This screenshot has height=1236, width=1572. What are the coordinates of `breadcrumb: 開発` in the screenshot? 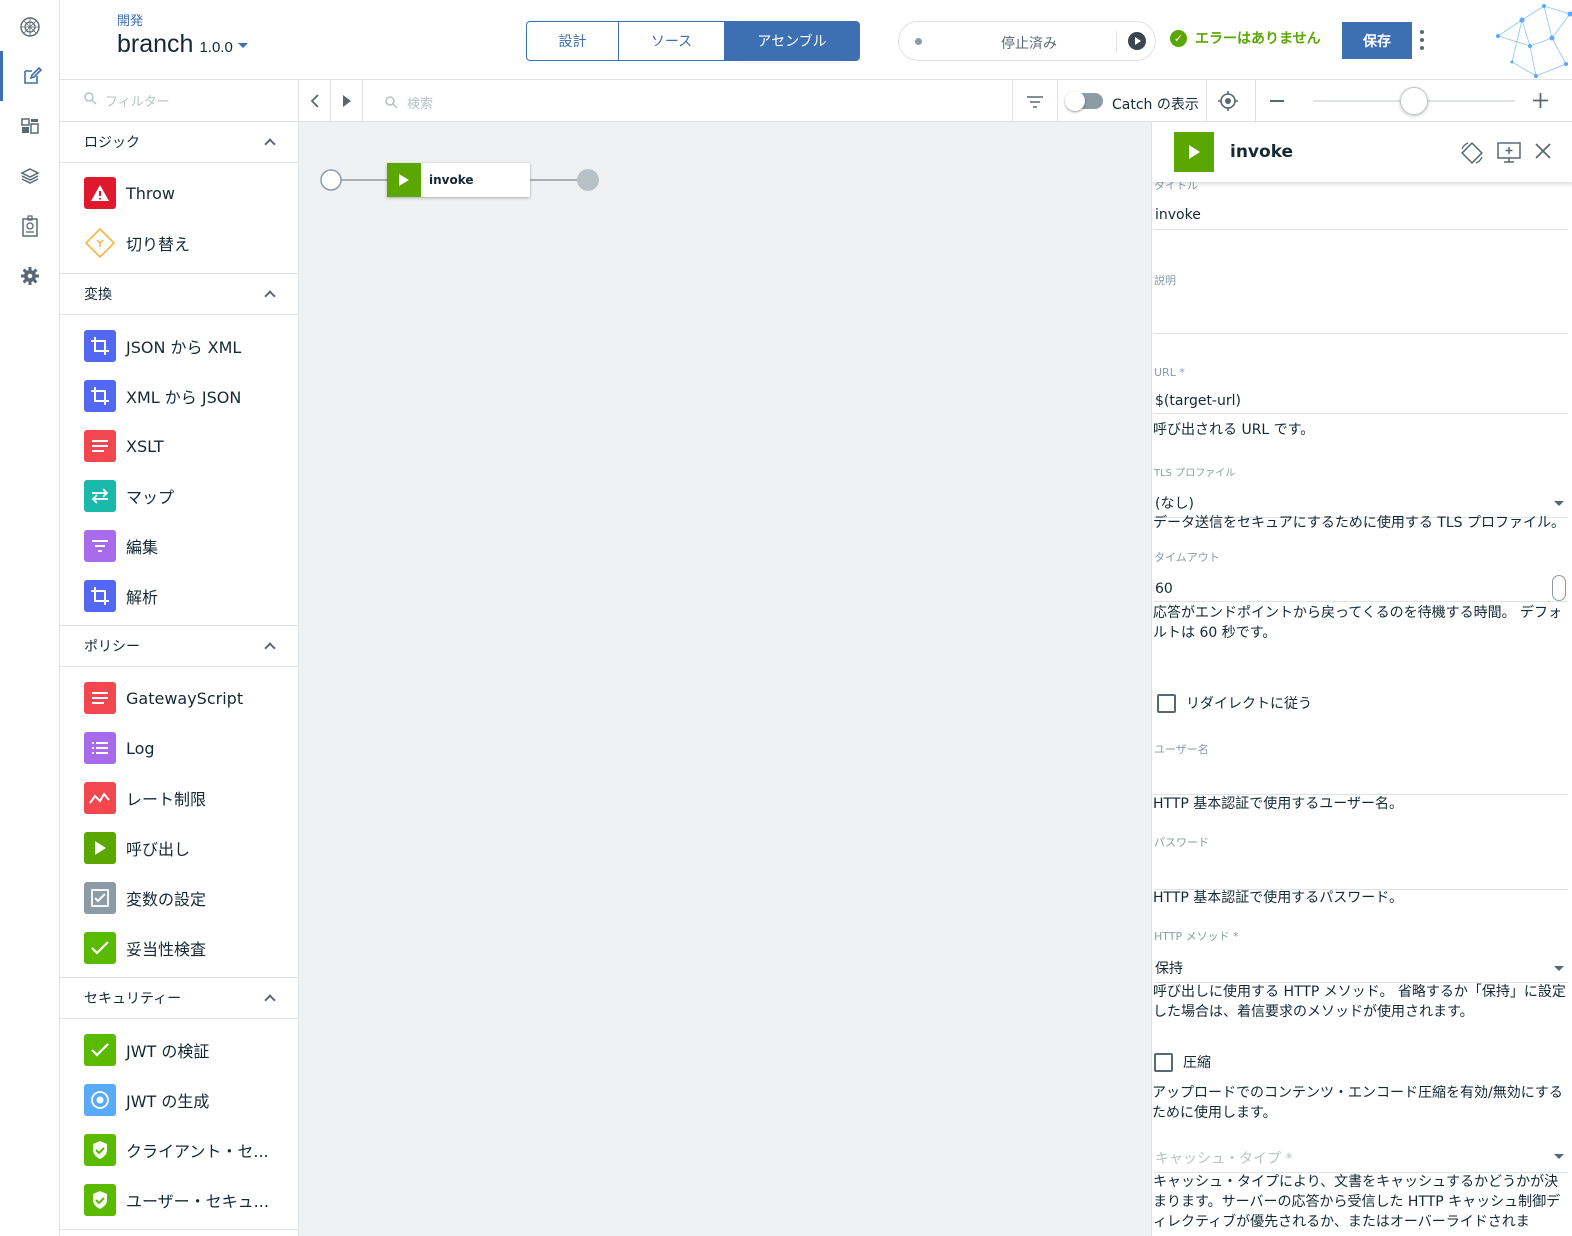 It's located at (130, 19).